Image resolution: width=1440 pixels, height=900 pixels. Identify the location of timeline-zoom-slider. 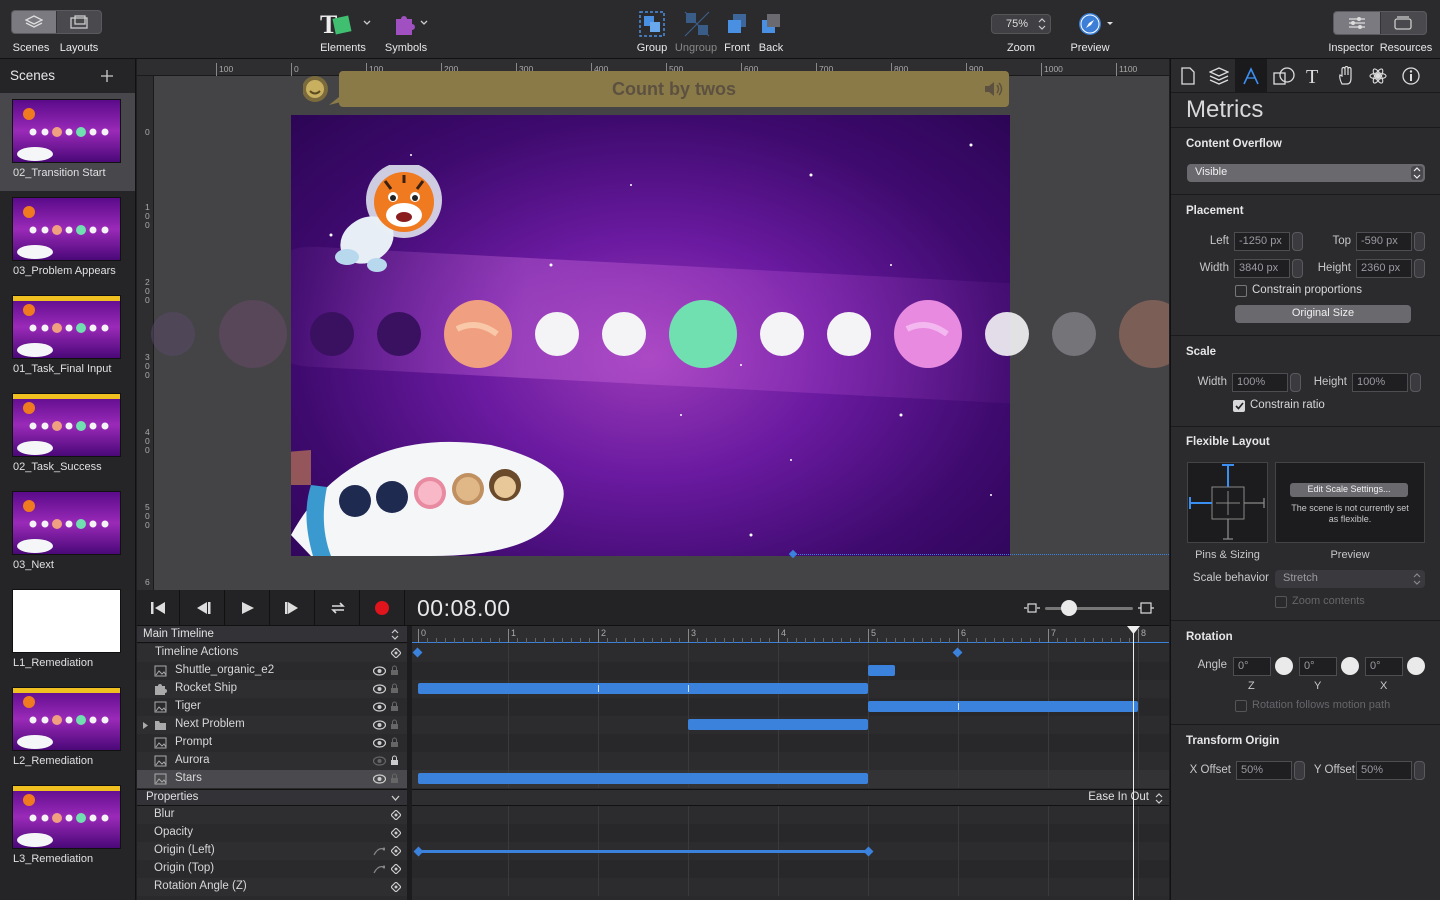
(1089, 608).